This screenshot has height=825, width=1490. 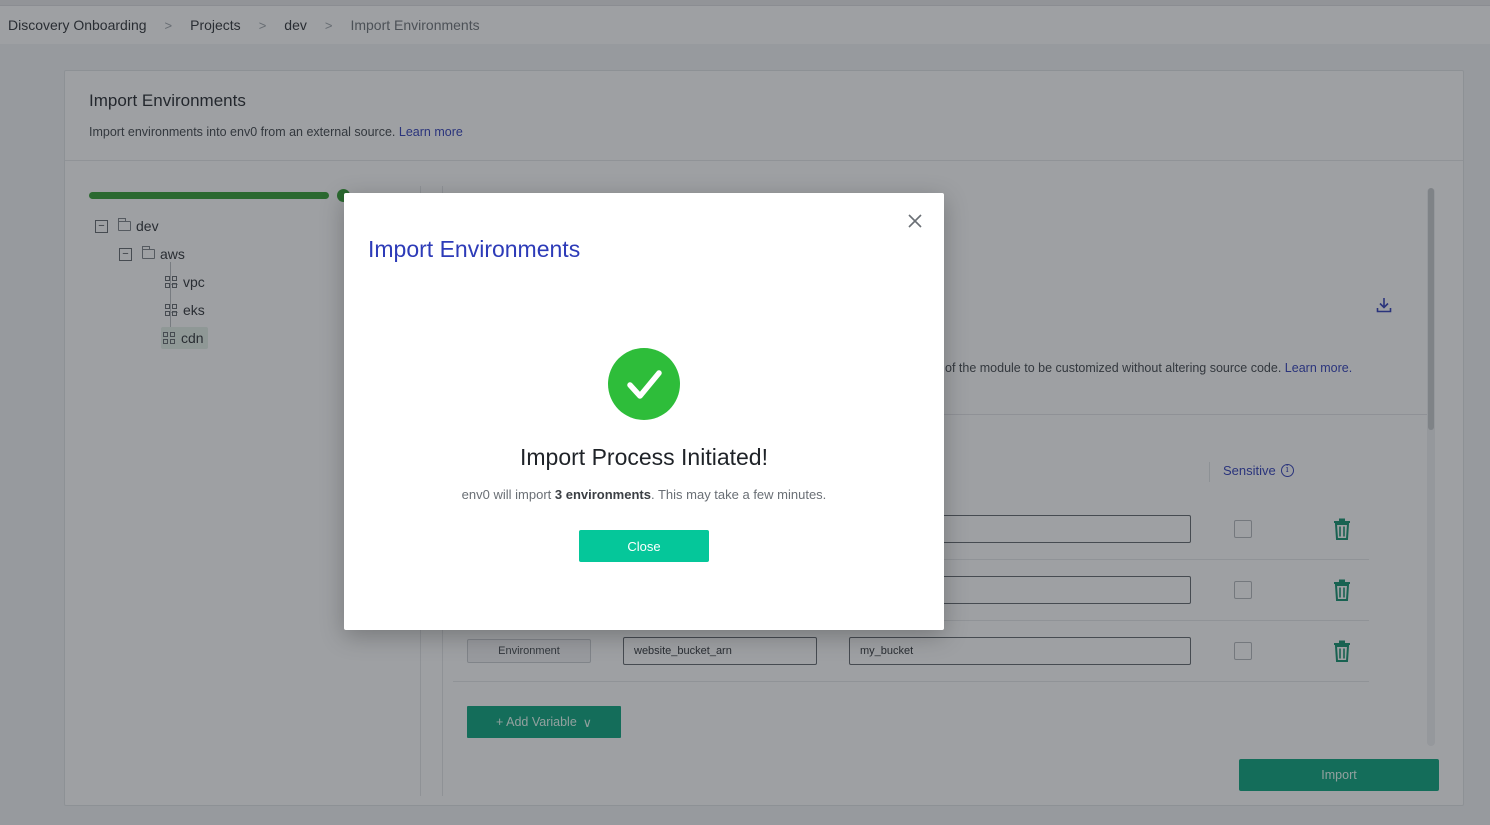 What do you see at coordinates (508, 494) in the screenshot?
I see `modal-message-prefix: env0 will import` at bounding box center [508, 494].